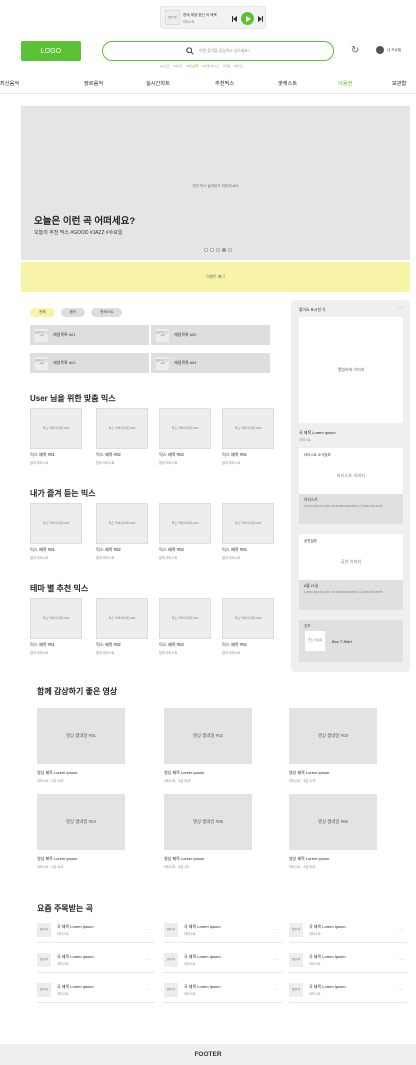 The width and height of the screenshot is (416, 1065). What do you see at coordinates (89, 363) in the screenshot?
I see `playlist-item: 플레이리스트 커버 재생목록 #03` at bounding box center [89, 363].